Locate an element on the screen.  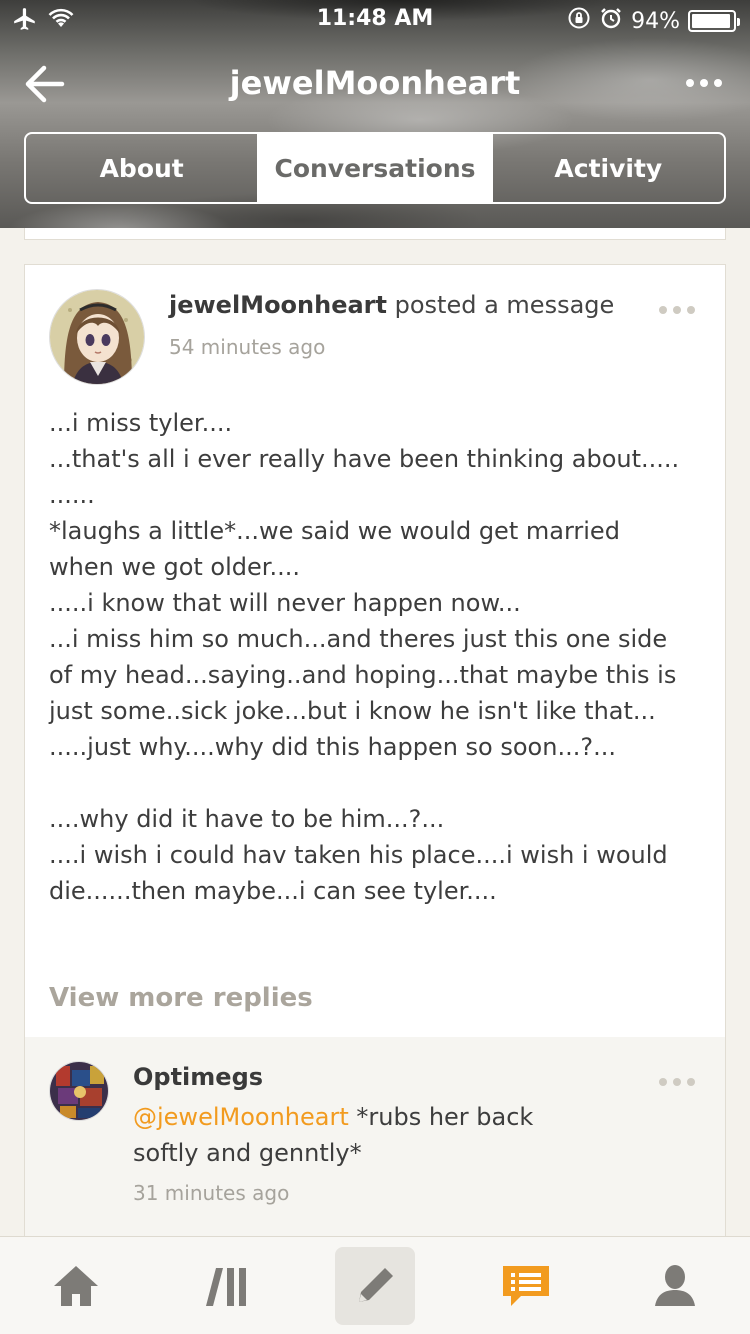
alarm-icon is located at coordinates (611, 21).